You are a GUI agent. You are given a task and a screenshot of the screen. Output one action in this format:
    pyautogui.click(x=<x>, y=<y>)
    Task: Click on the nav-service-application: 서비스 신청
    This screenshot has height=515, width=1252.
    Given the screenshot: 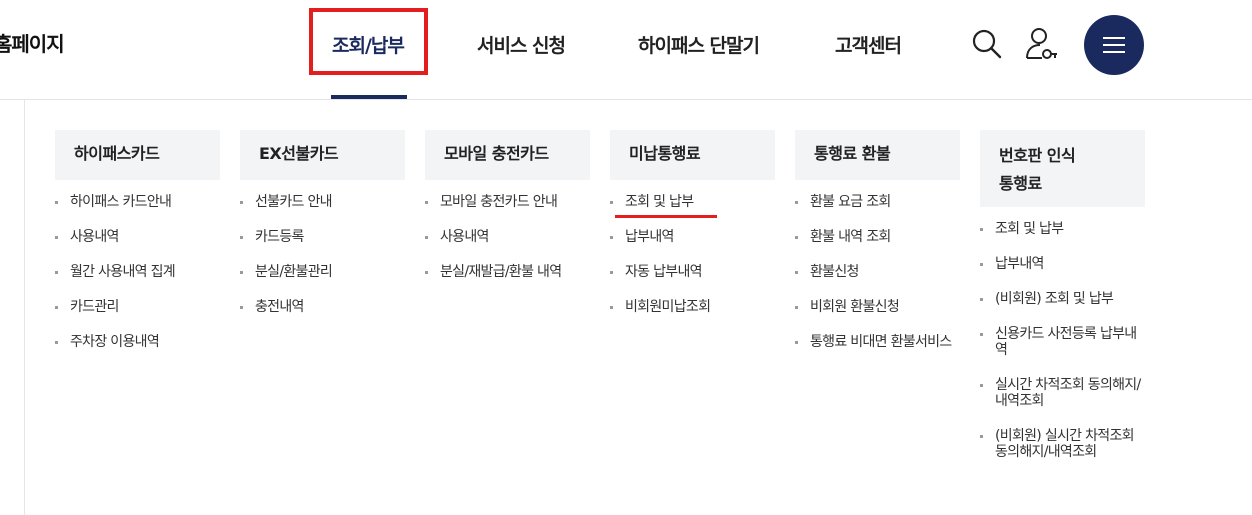 What is the action you would take?
    pyautogui.click(x=521, y=44)
    